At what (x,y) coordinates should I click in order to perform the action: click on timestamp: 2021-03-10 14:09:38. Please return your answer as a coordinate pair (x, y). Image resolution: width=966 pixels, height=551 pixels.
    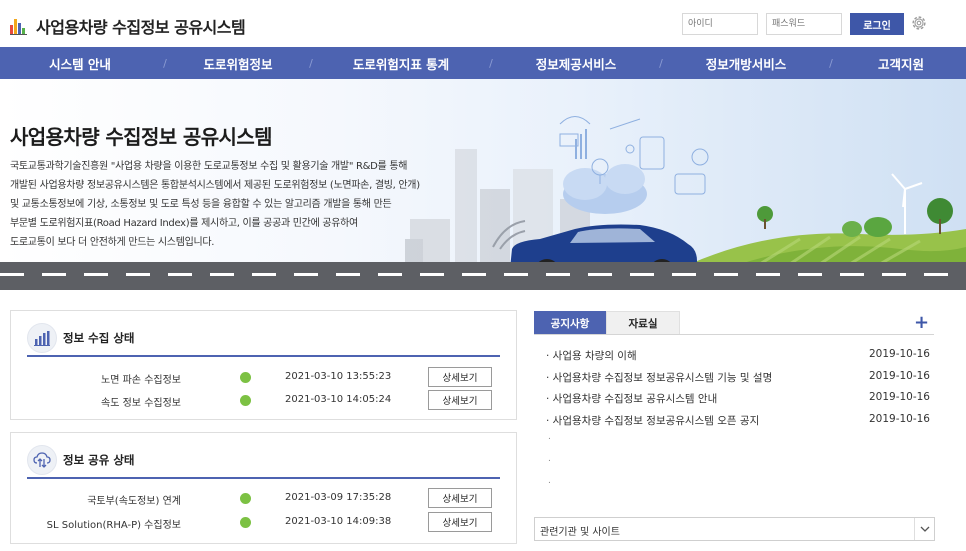
    Looking at the image, I should click on (338, 521).